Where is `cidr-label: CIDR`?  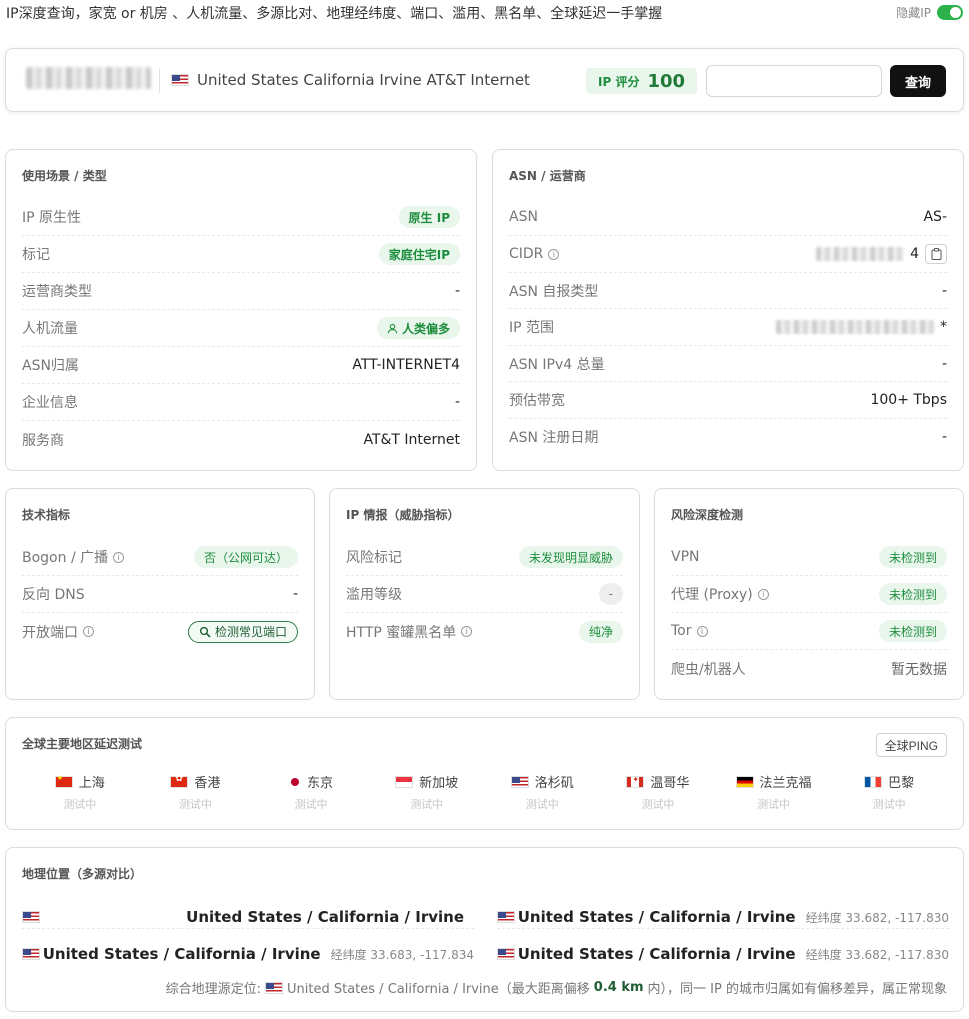
cidr-label: CIDR is located at coordinates (526, 254).